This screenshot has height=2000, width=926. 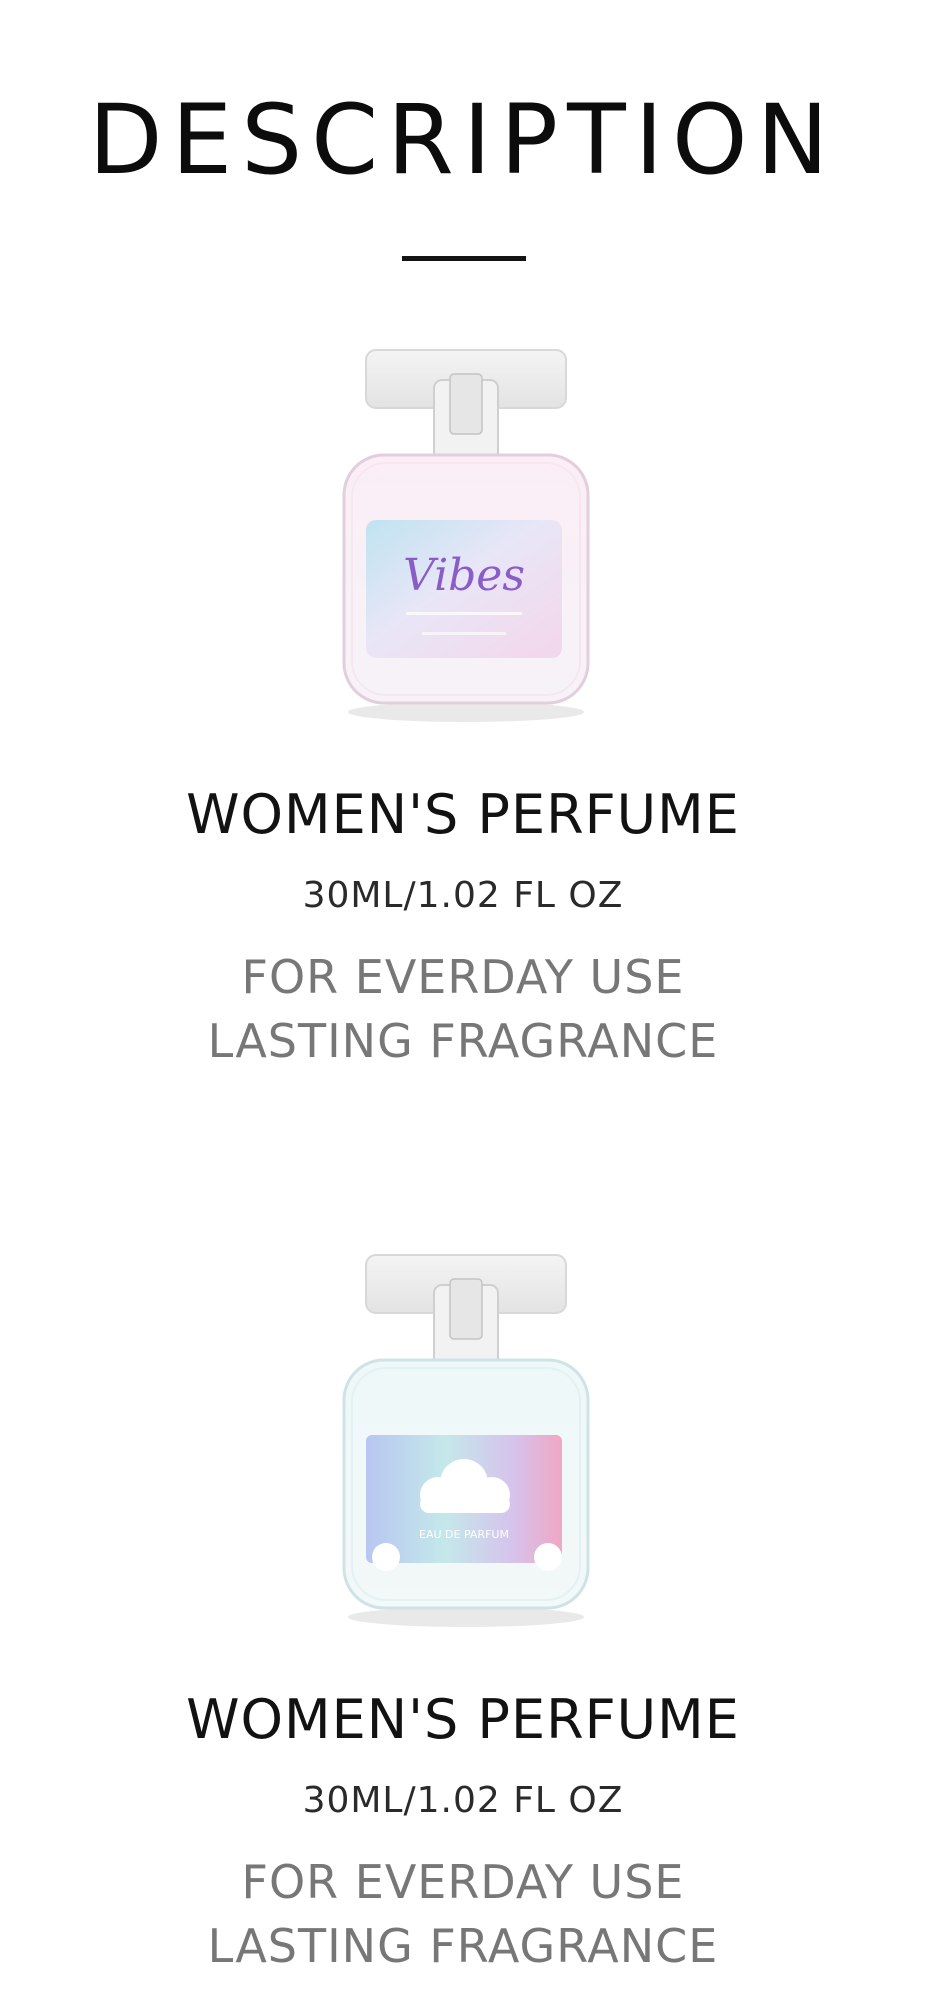 What do you see at coordinates (466, 540) in the screenshot?
I see `perfume-bottle-vibes-image: Vibes` at bounding box center [466, 540].